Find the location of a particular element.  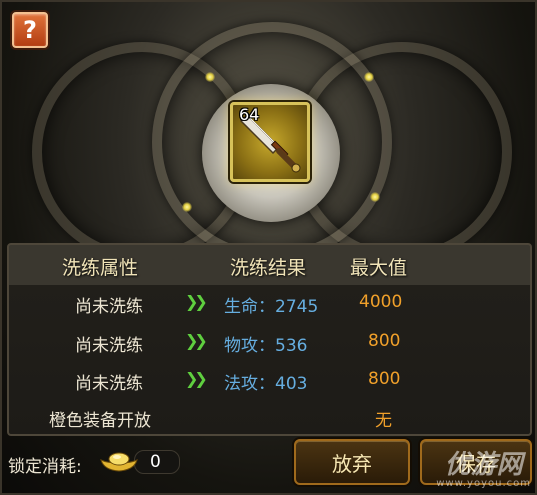

save-button-label: 保存 is located at coordinates (476, 463).